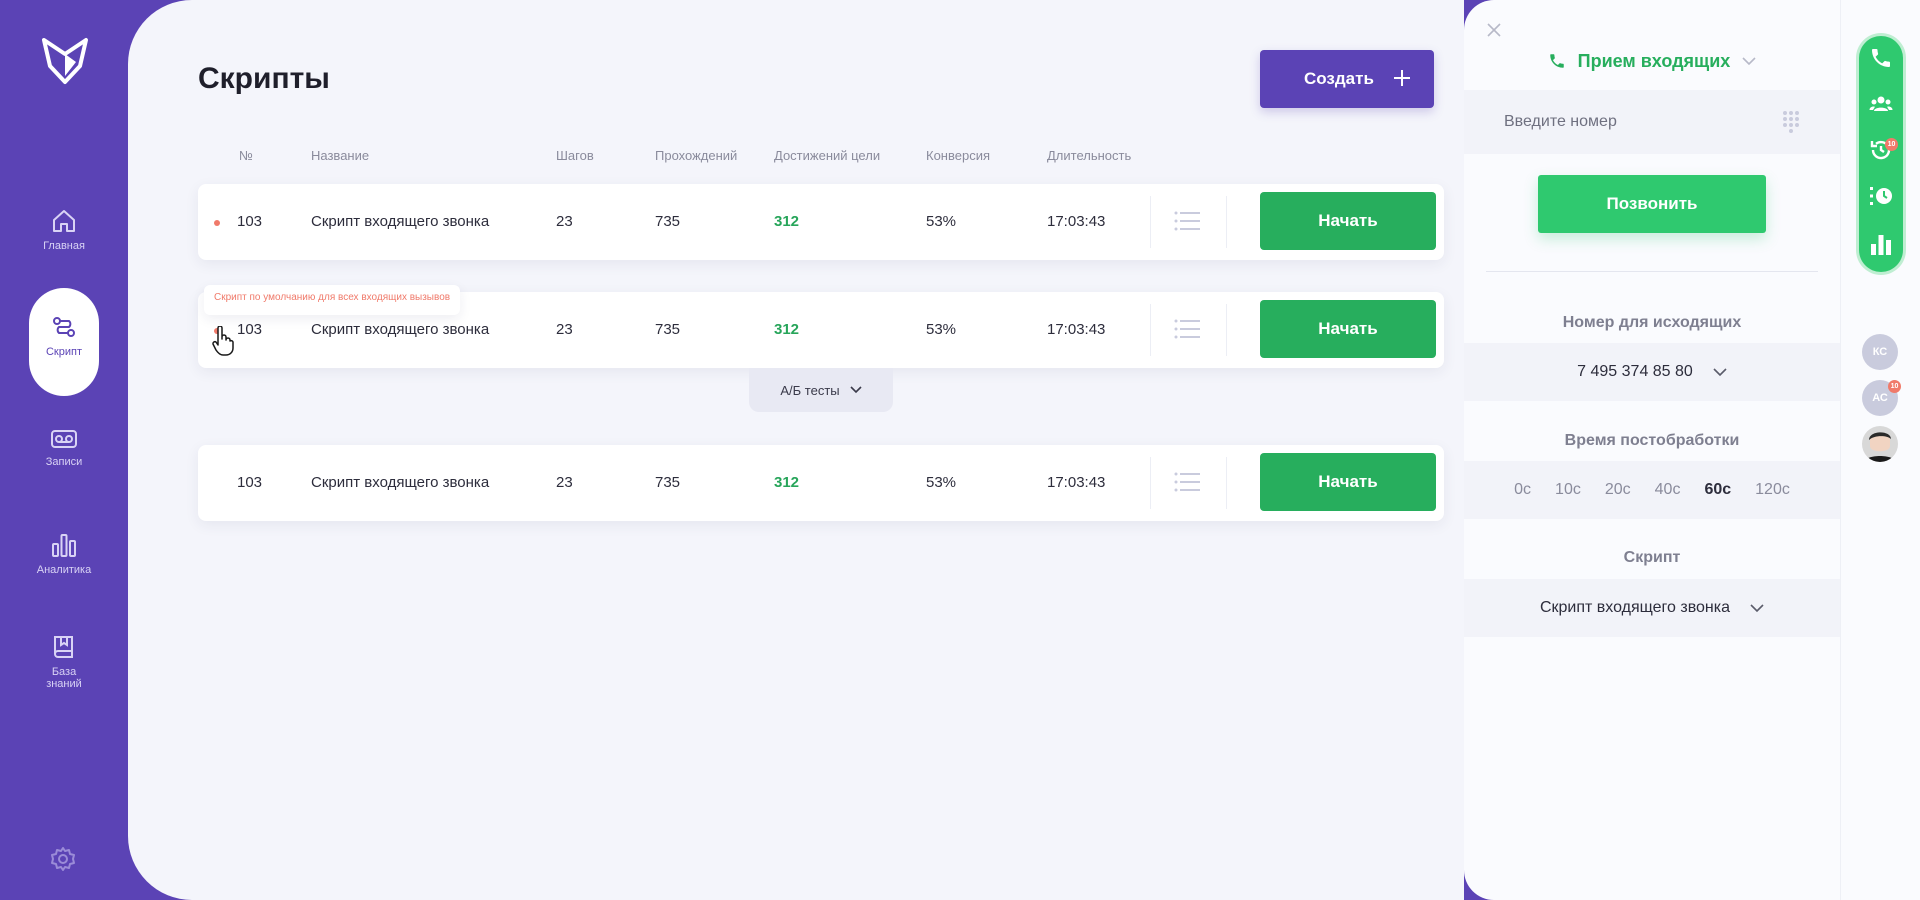 Image resolution: width=1920 pixels, height=900 pixels. I want to click on number-input-band, so click(1652, 122).